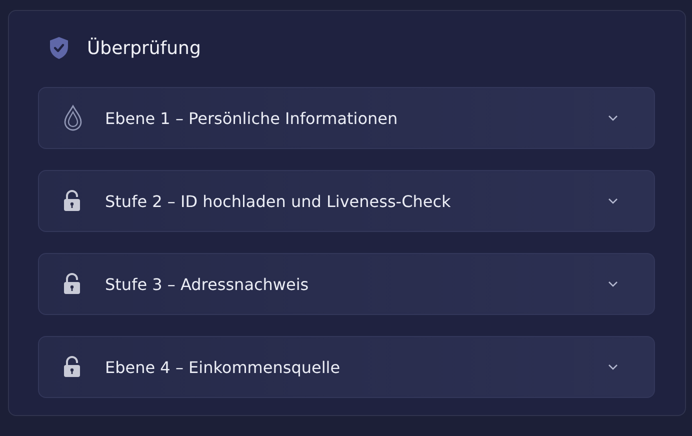 The width and height of the screenshot is (692, 436). What do you see at coordinates (346, 118) in the screenshot?
I see `accordion-item: Ebene 1 – Persönliche Informationen` at bounding box center [346, 118].